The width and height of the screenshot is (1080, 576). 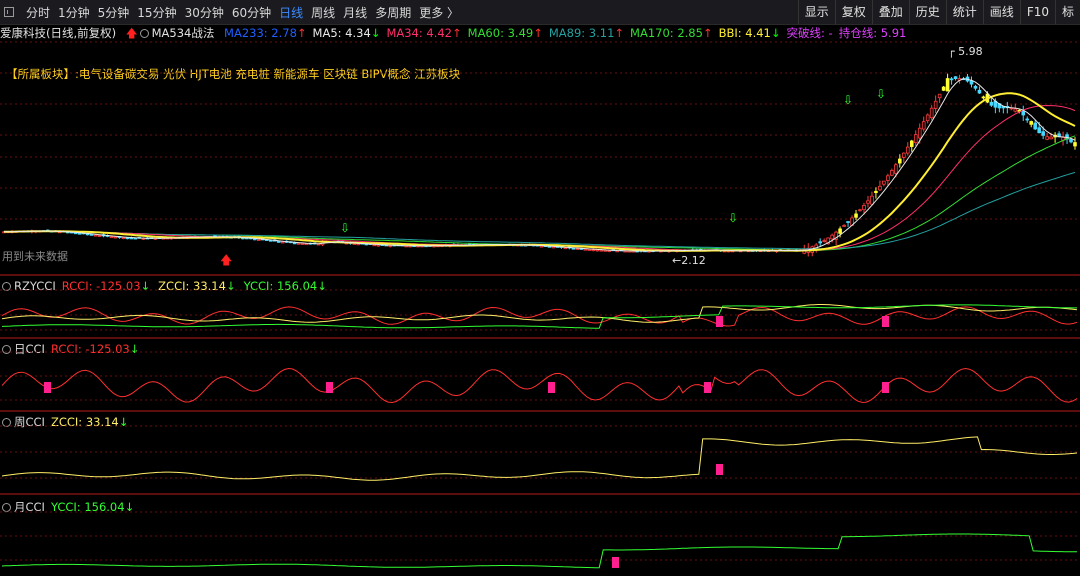 What do you see at coordinates (539, 458) in the screenshot?
I see `weekly-cci-line` at bounding box center [539, 458].